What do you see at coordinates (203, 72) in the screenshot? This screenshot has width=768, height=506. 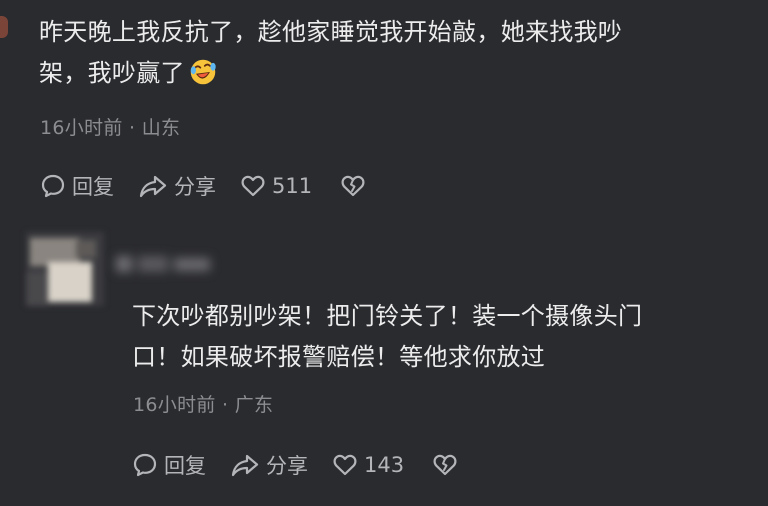 I see `laughing-crying-emoji-icon` at bounding box center [203, 72].